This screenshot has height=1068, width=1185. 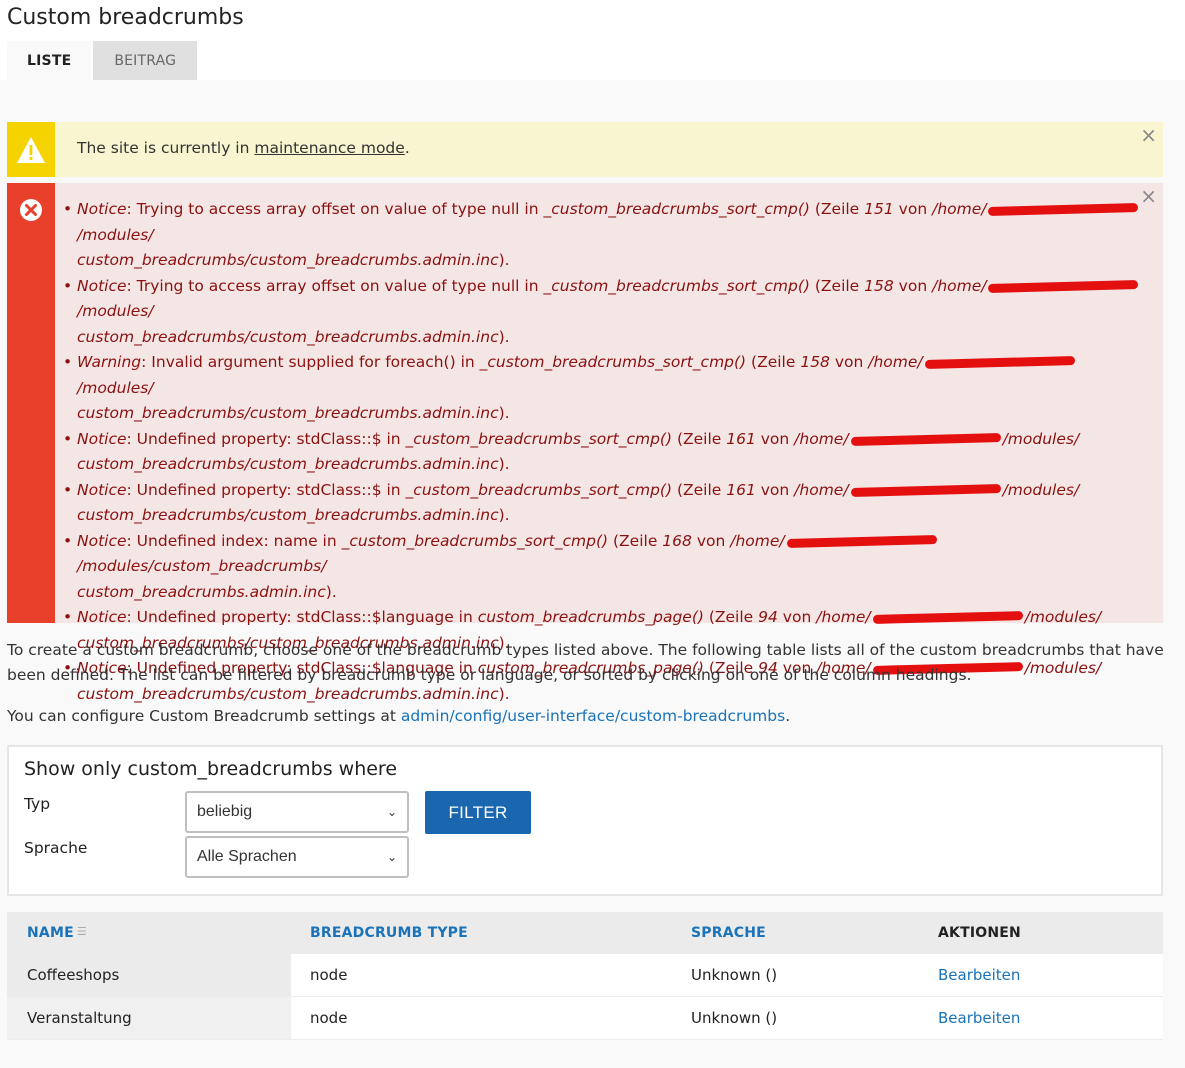 I want to click on error-message: : Undefined index: name in, so click(x=234, y=540).